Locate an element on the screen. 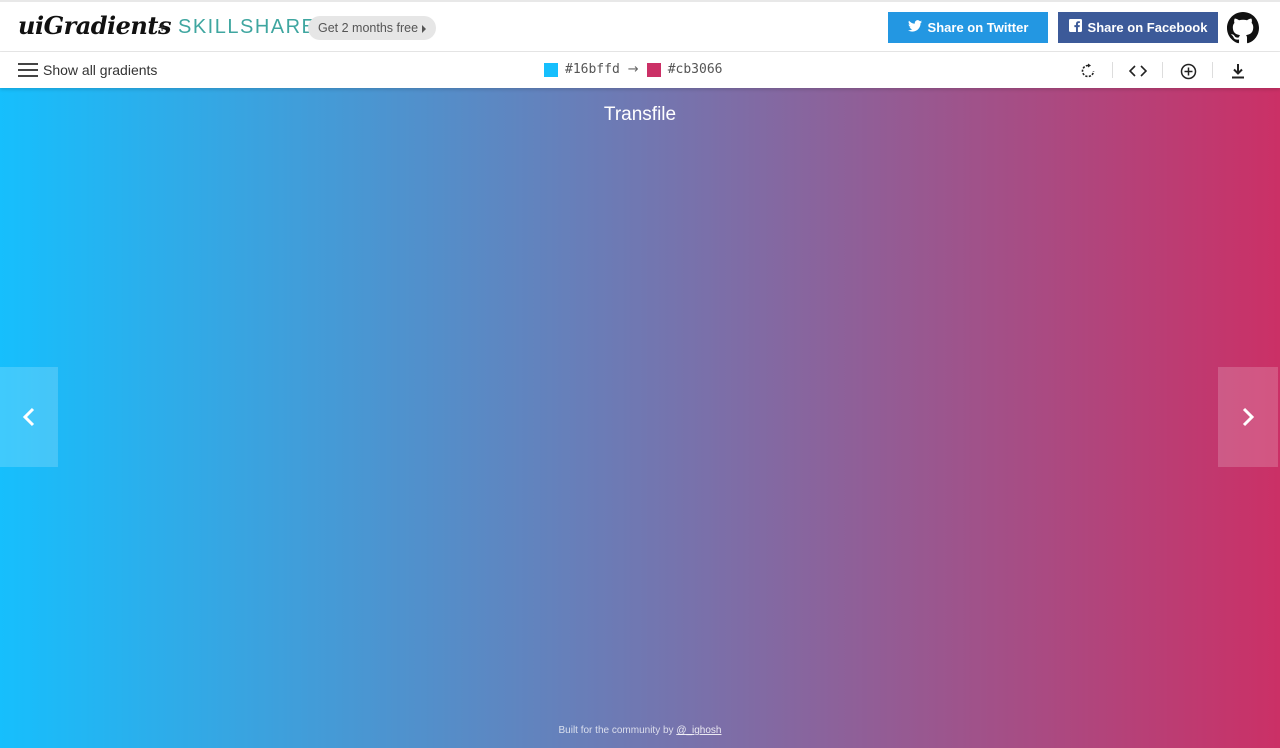 The height and width of the screenshot is (748, 1280). add-icon is located at coordinates (1188, 71).